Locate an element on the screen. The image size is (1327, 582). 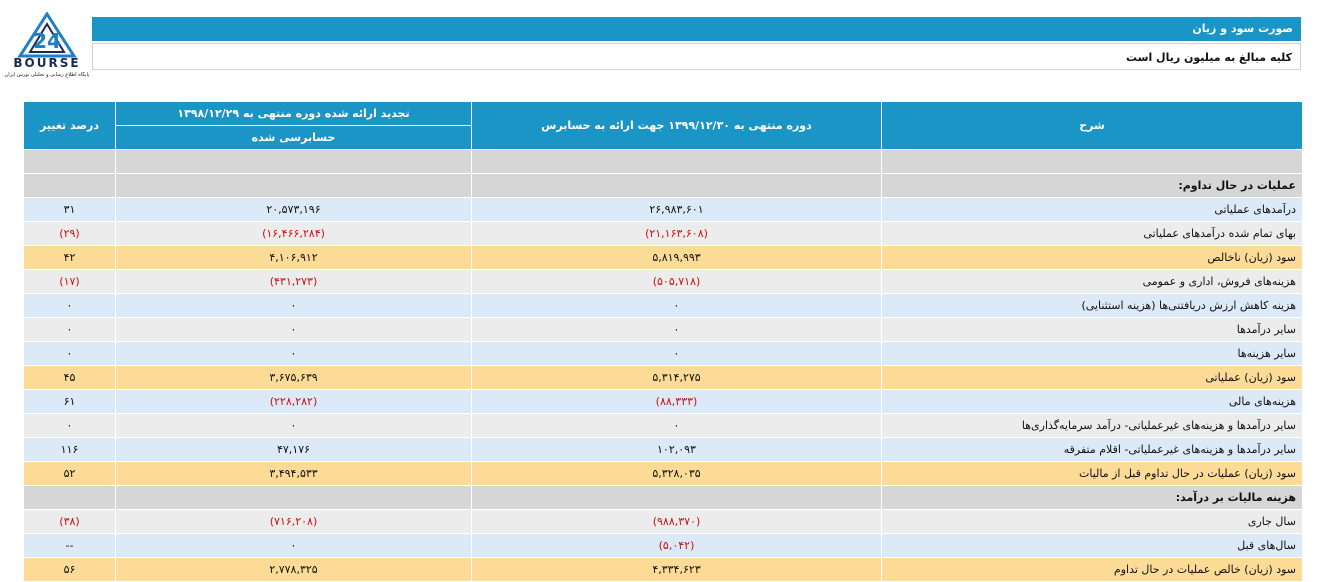
logo-wordmark: BOURSE is located at coordinates (47, 63).